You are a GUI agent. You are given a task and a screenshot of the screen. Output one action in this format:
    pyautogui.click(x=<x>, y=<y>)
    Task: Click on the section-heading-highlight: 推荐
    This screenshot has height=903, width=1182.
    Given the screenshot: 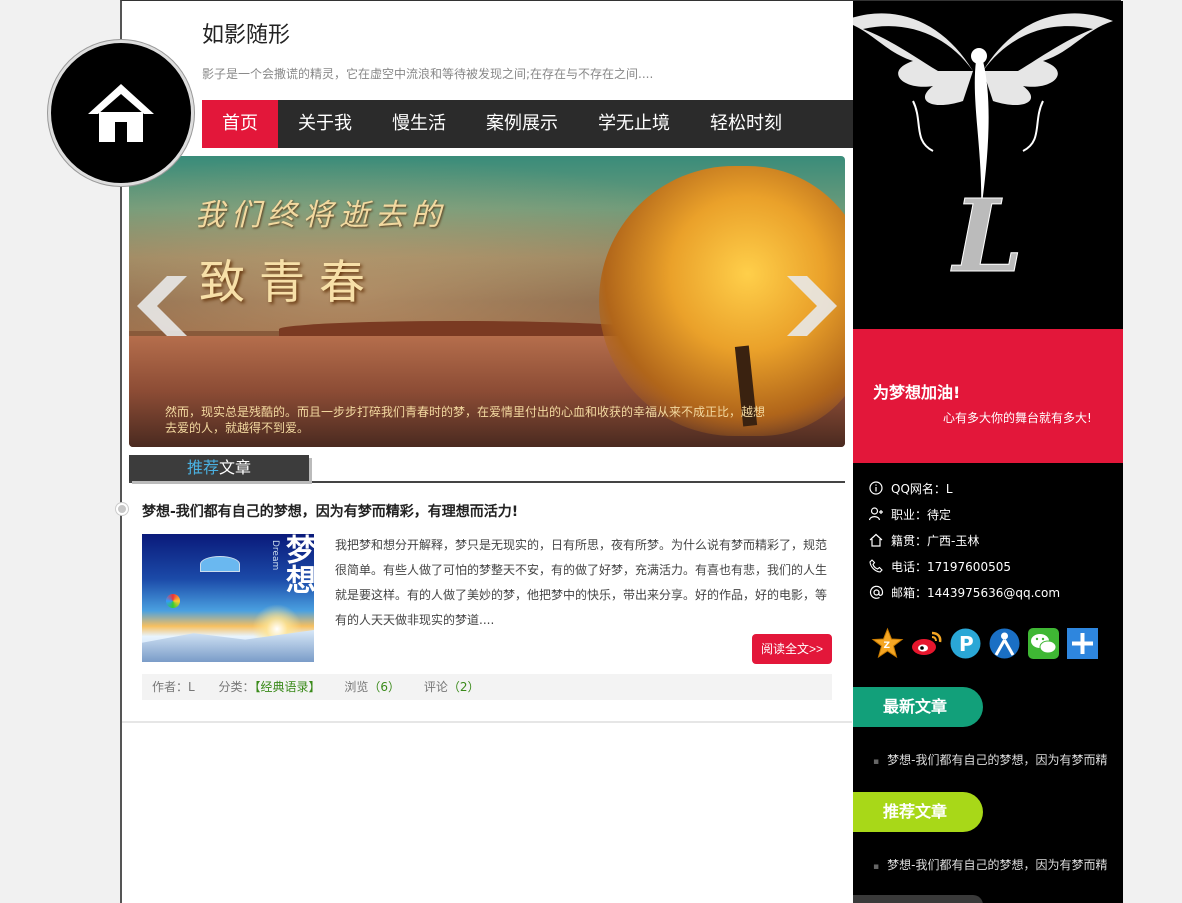 What is the action you would take?
    pyautogui.click(x=202, y=467)
    